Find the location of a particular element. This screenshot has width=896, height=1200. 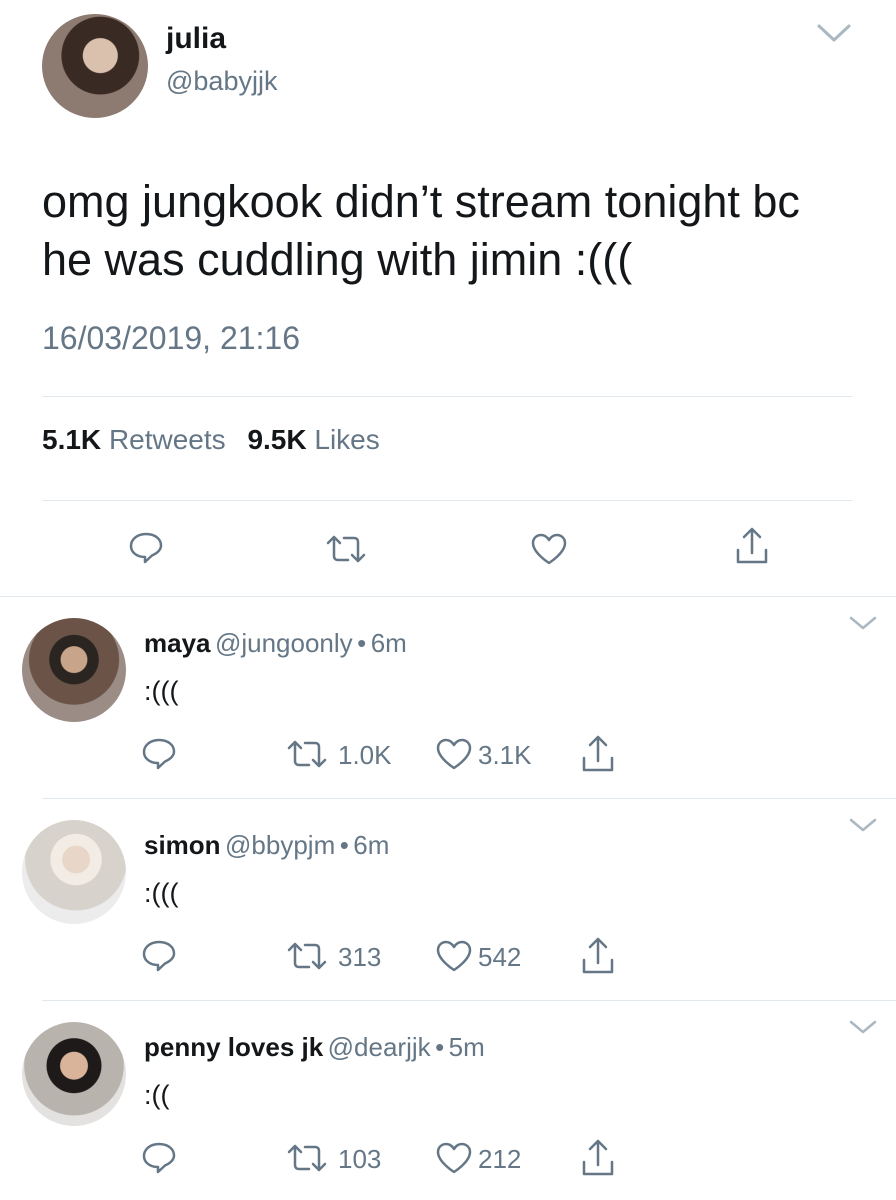

reply-handle: @jungoonly is located at coordinates (284, 643).